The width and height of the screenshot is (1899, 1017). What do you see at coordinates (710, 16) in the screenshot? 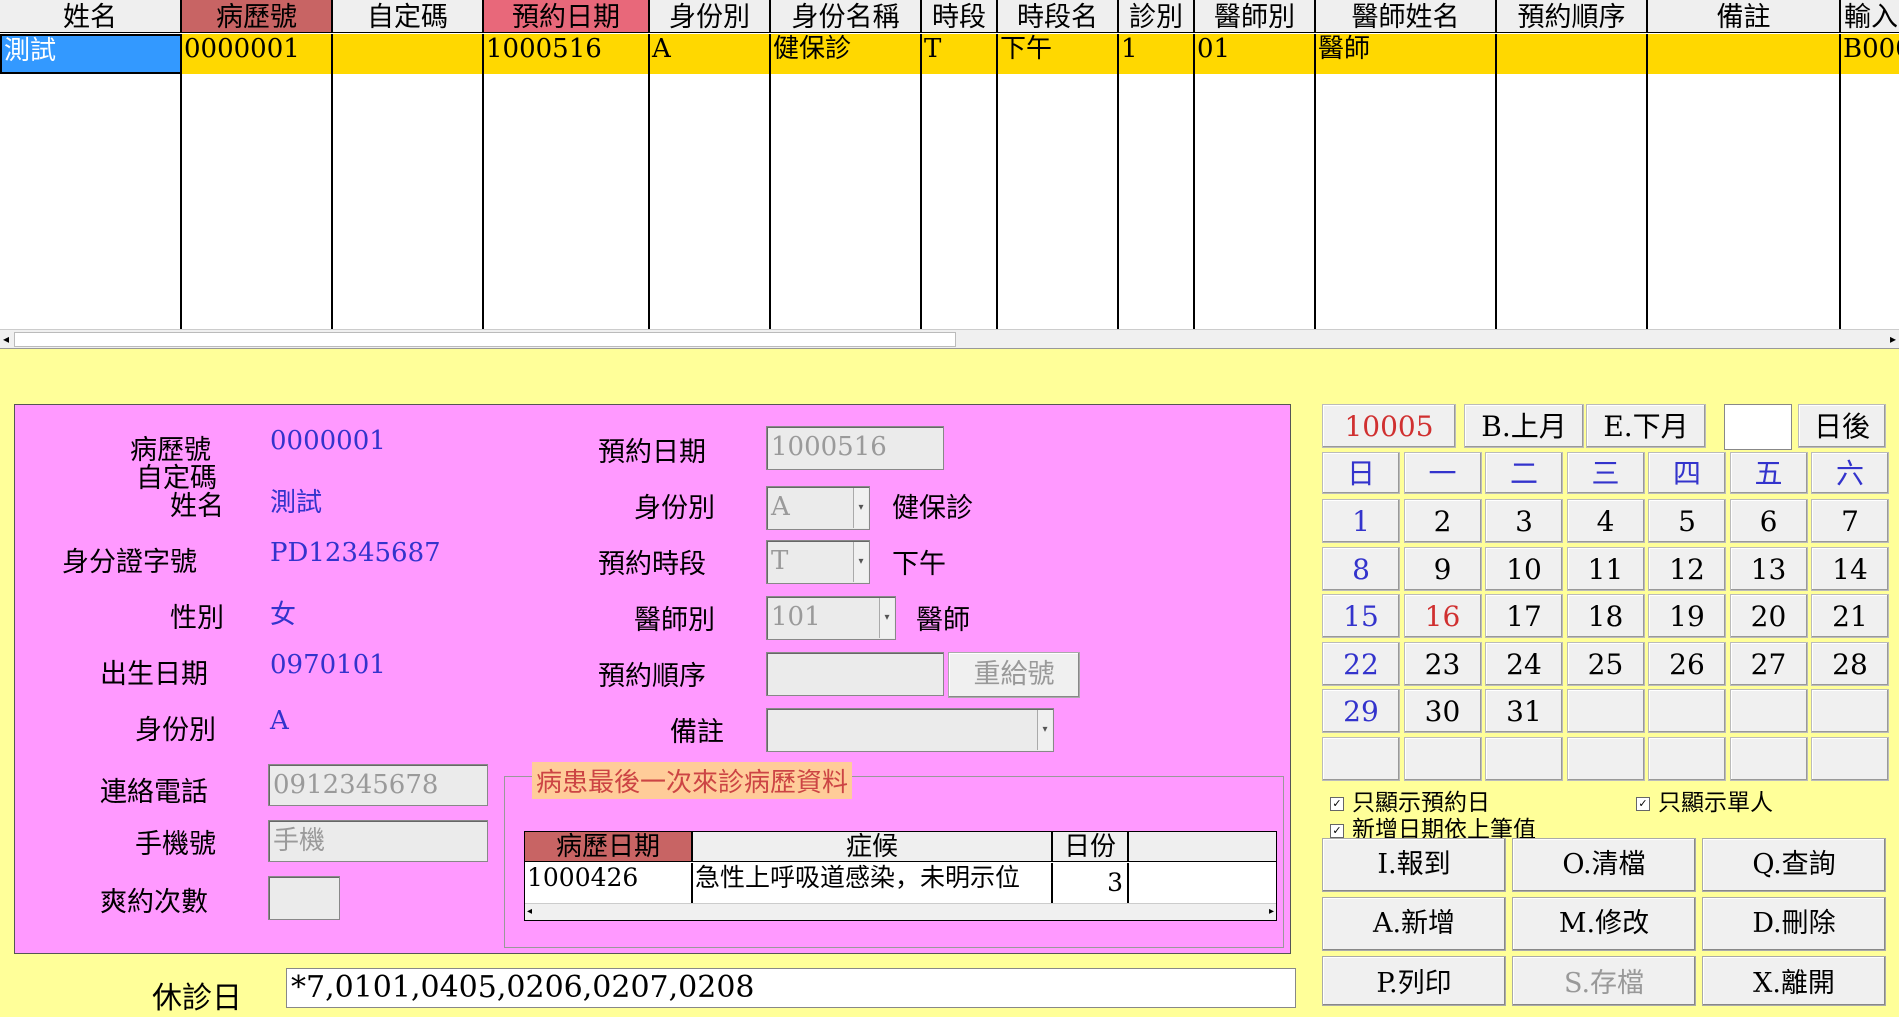
I see `col-header-identity: 身份別` at bounding box center [710, 16].